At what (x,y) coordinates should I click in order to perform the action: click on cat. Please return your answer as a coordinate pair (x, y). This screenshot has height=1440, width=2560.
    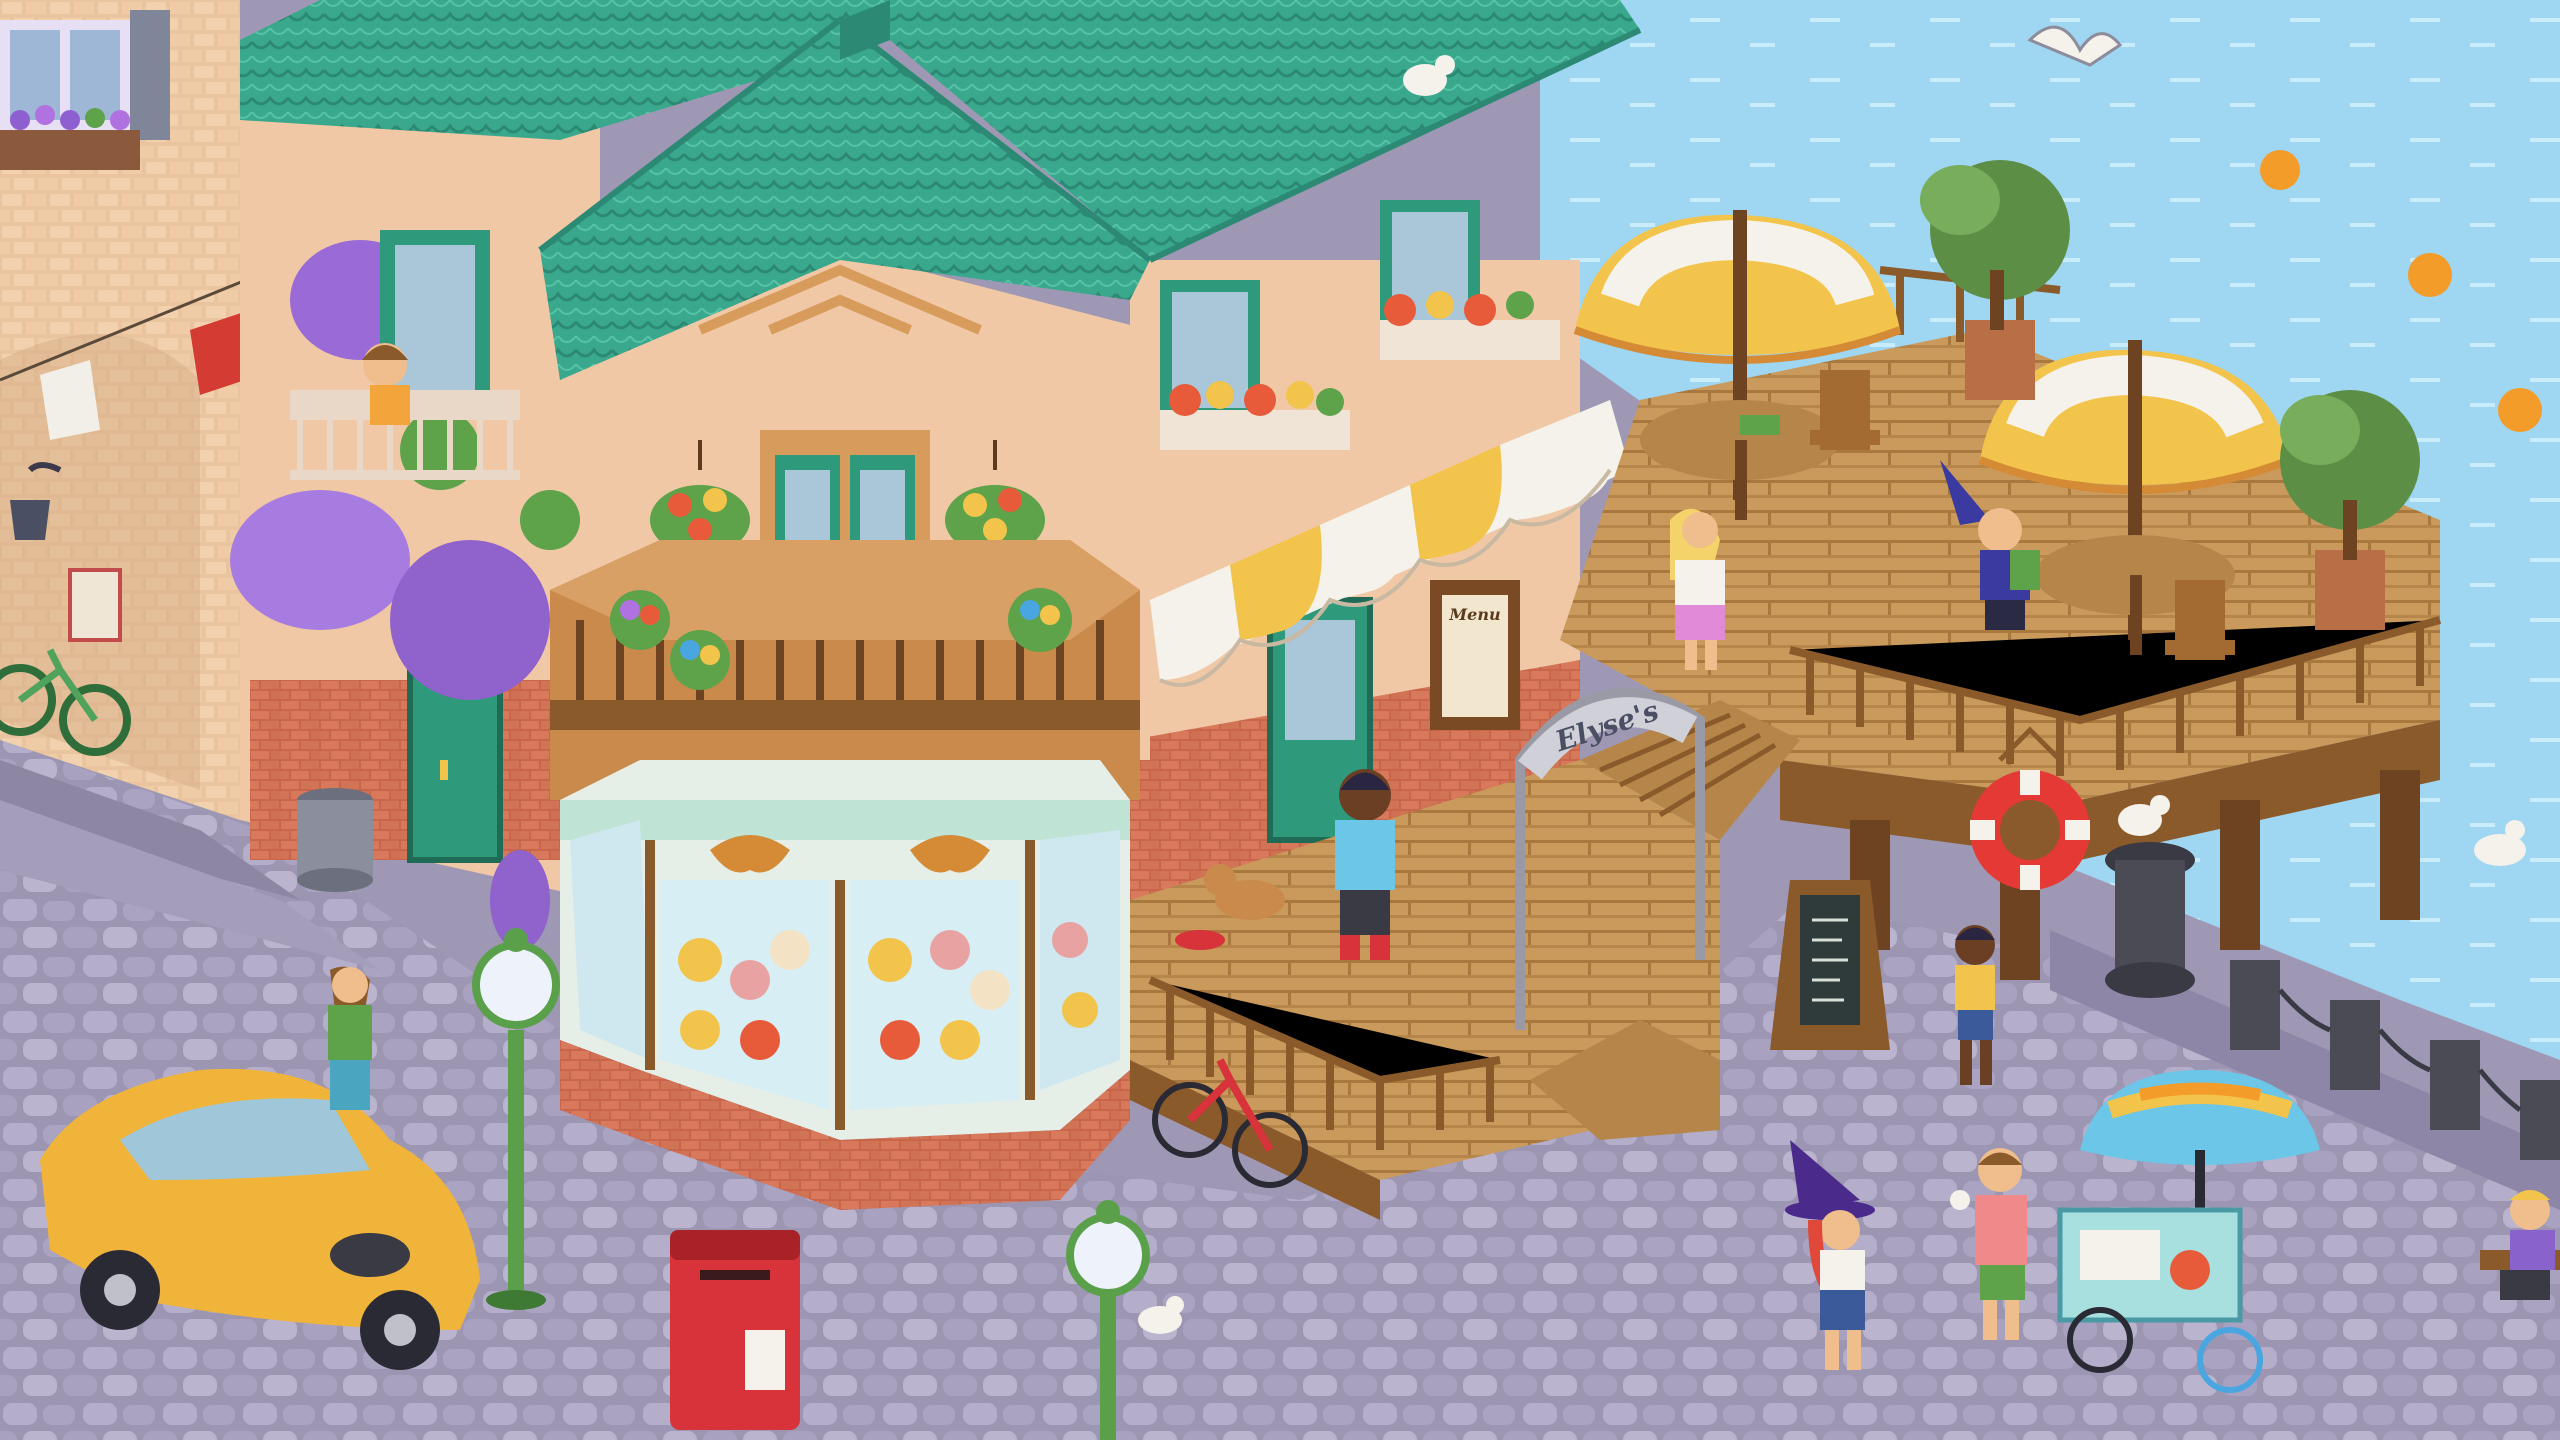
    Looking at the image, I should click on (370, 1255).